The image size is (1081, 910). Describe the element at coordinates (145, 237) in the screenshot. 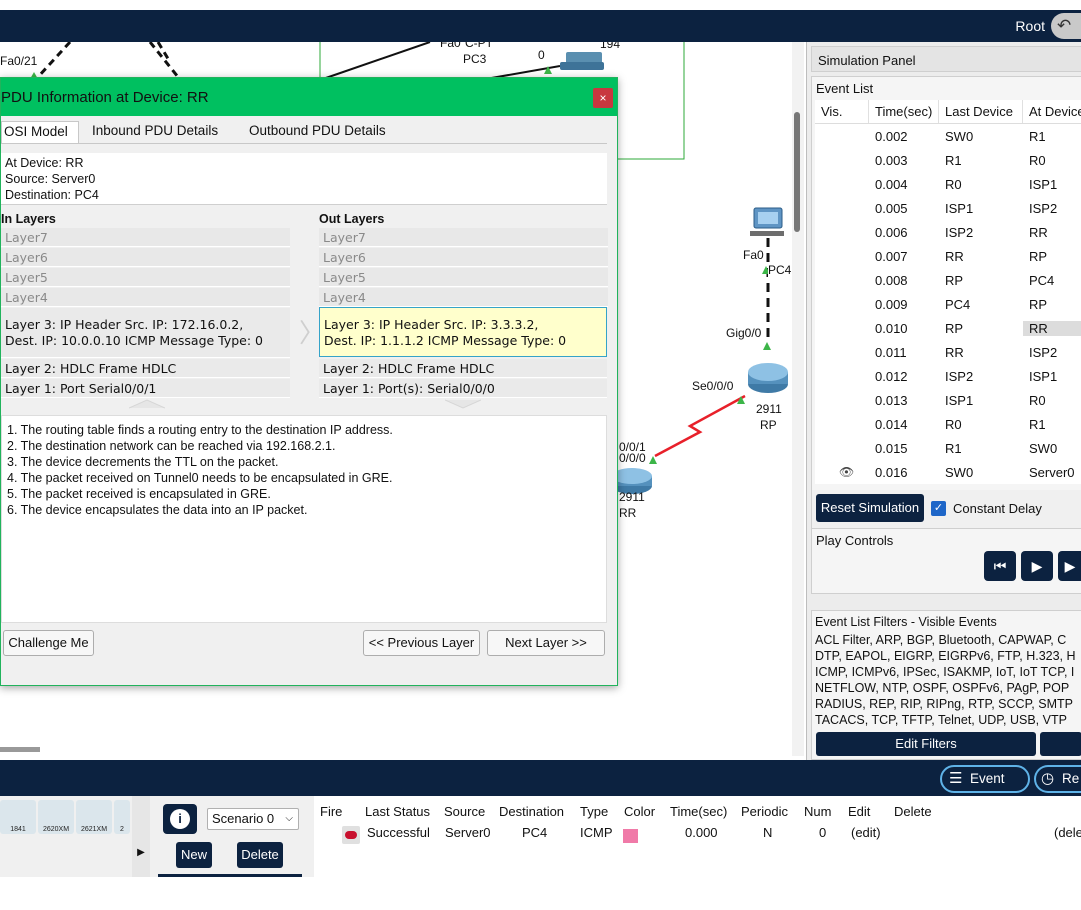

I see `in-layer-7: Layer7` at that location.